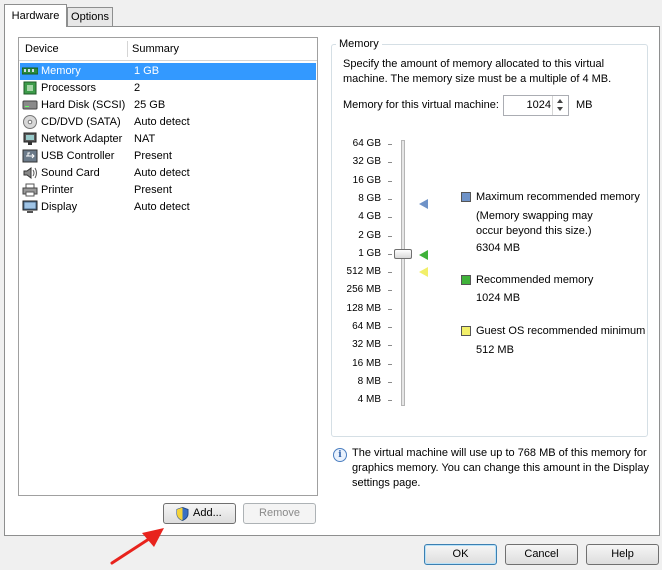  I want to click on scale-label: 8 MB, so click(369, 381).